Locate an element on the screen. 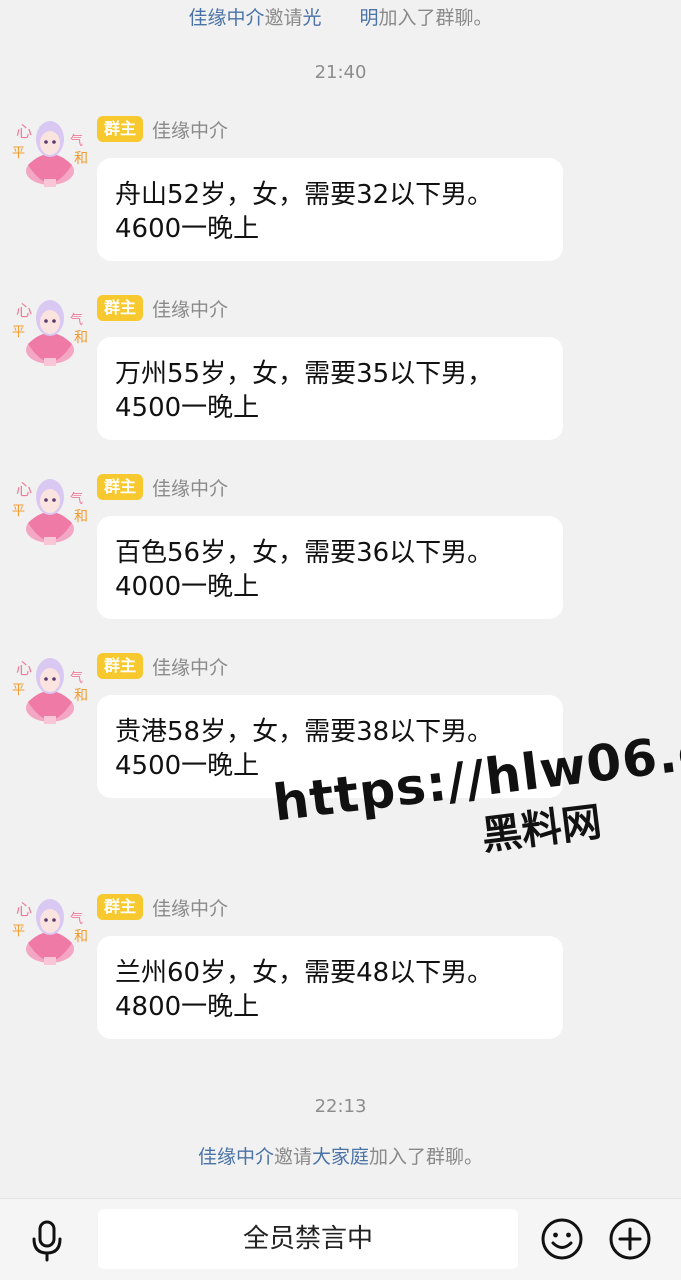  message-bubble: 万州55岁，女，需要35以下男， 4500一晚上 is located at coordinates (330, 388).